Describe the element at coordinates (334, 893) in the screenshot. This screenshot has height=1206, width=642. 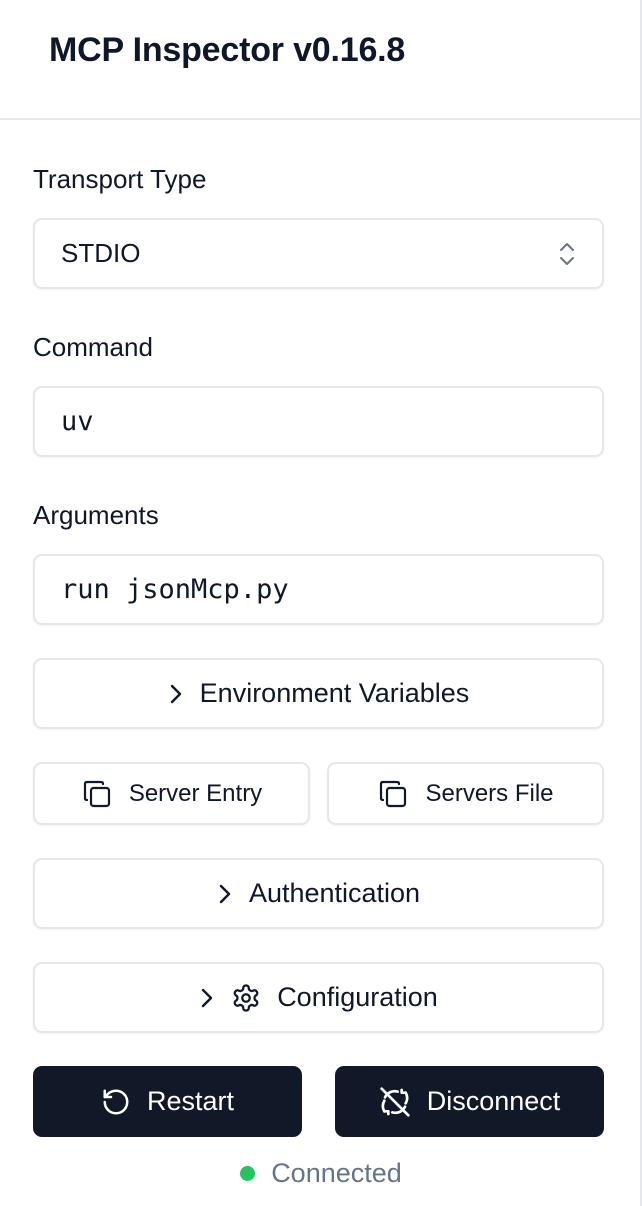
I see `authentication-label: Authentication` at that location.